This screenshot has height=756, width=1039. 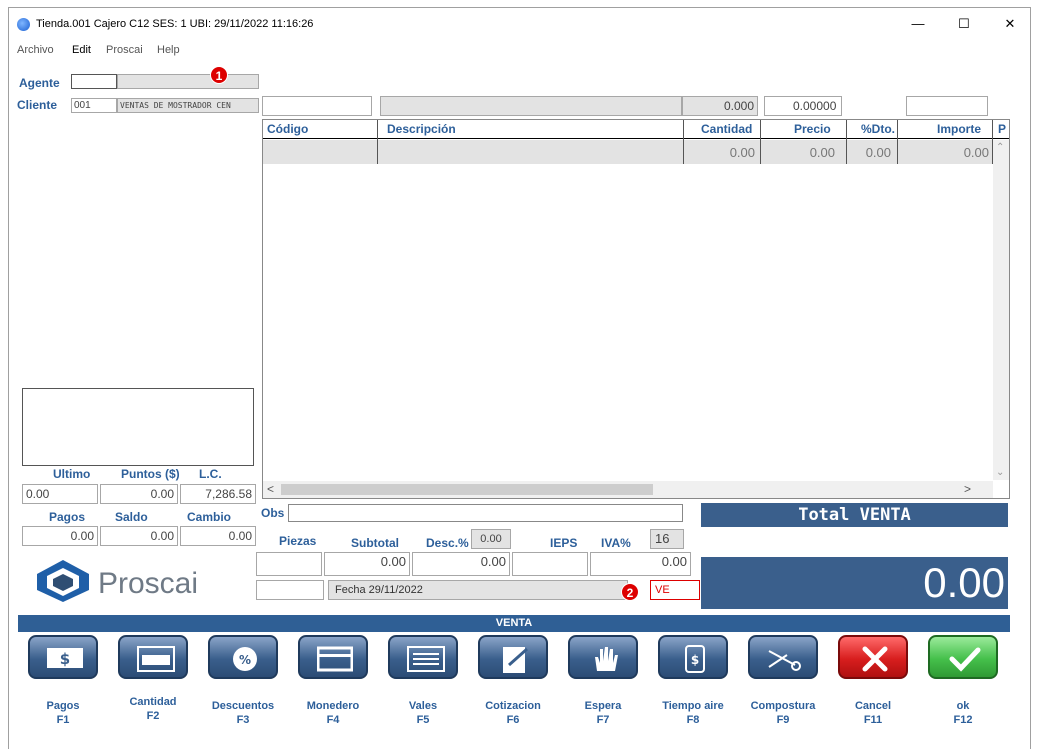 What do you see at coordinates (148, 583) in the screenshot?
I see `proscai-logo-text: Proscai` at bounding box center [148, 583].